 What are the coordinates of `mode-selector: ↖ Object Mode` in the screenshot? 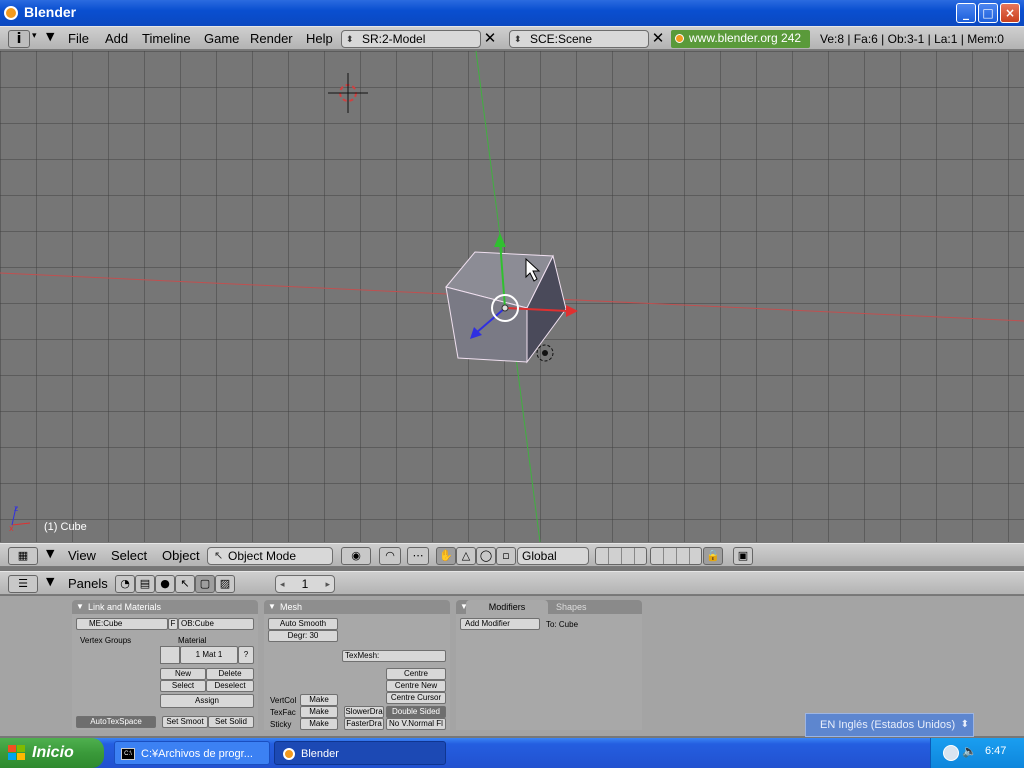 It's located at (270, 556).